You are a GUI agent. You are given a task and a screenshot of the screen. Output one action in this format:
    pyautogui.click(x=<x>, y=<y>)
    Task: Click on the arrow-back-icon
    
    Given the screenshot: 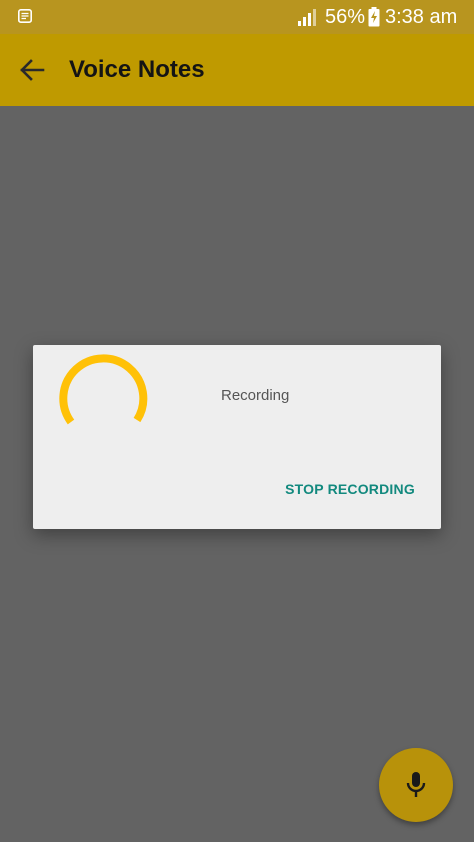 What is the action you would take?
    pyautogui.click(x=32, y=70)
    